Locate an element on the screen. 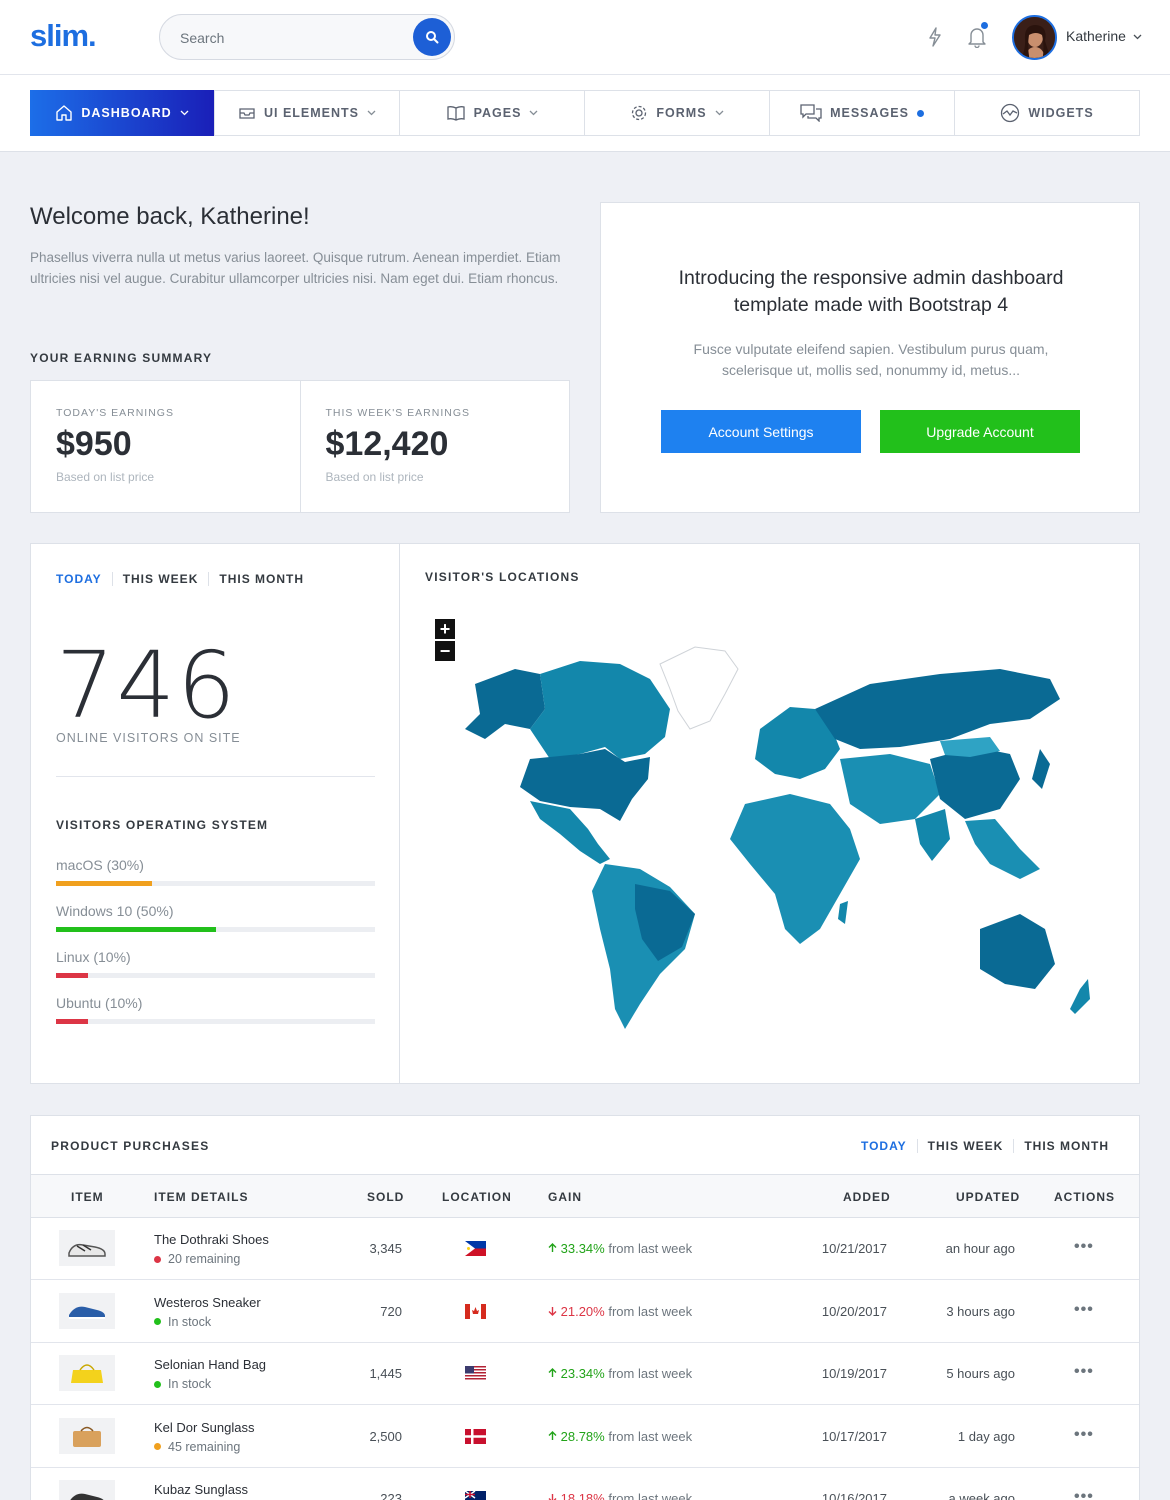 This screenshot has height=1500, width=1170. os-name: Windows 10 (50%) is located at coordinates (115, 911).